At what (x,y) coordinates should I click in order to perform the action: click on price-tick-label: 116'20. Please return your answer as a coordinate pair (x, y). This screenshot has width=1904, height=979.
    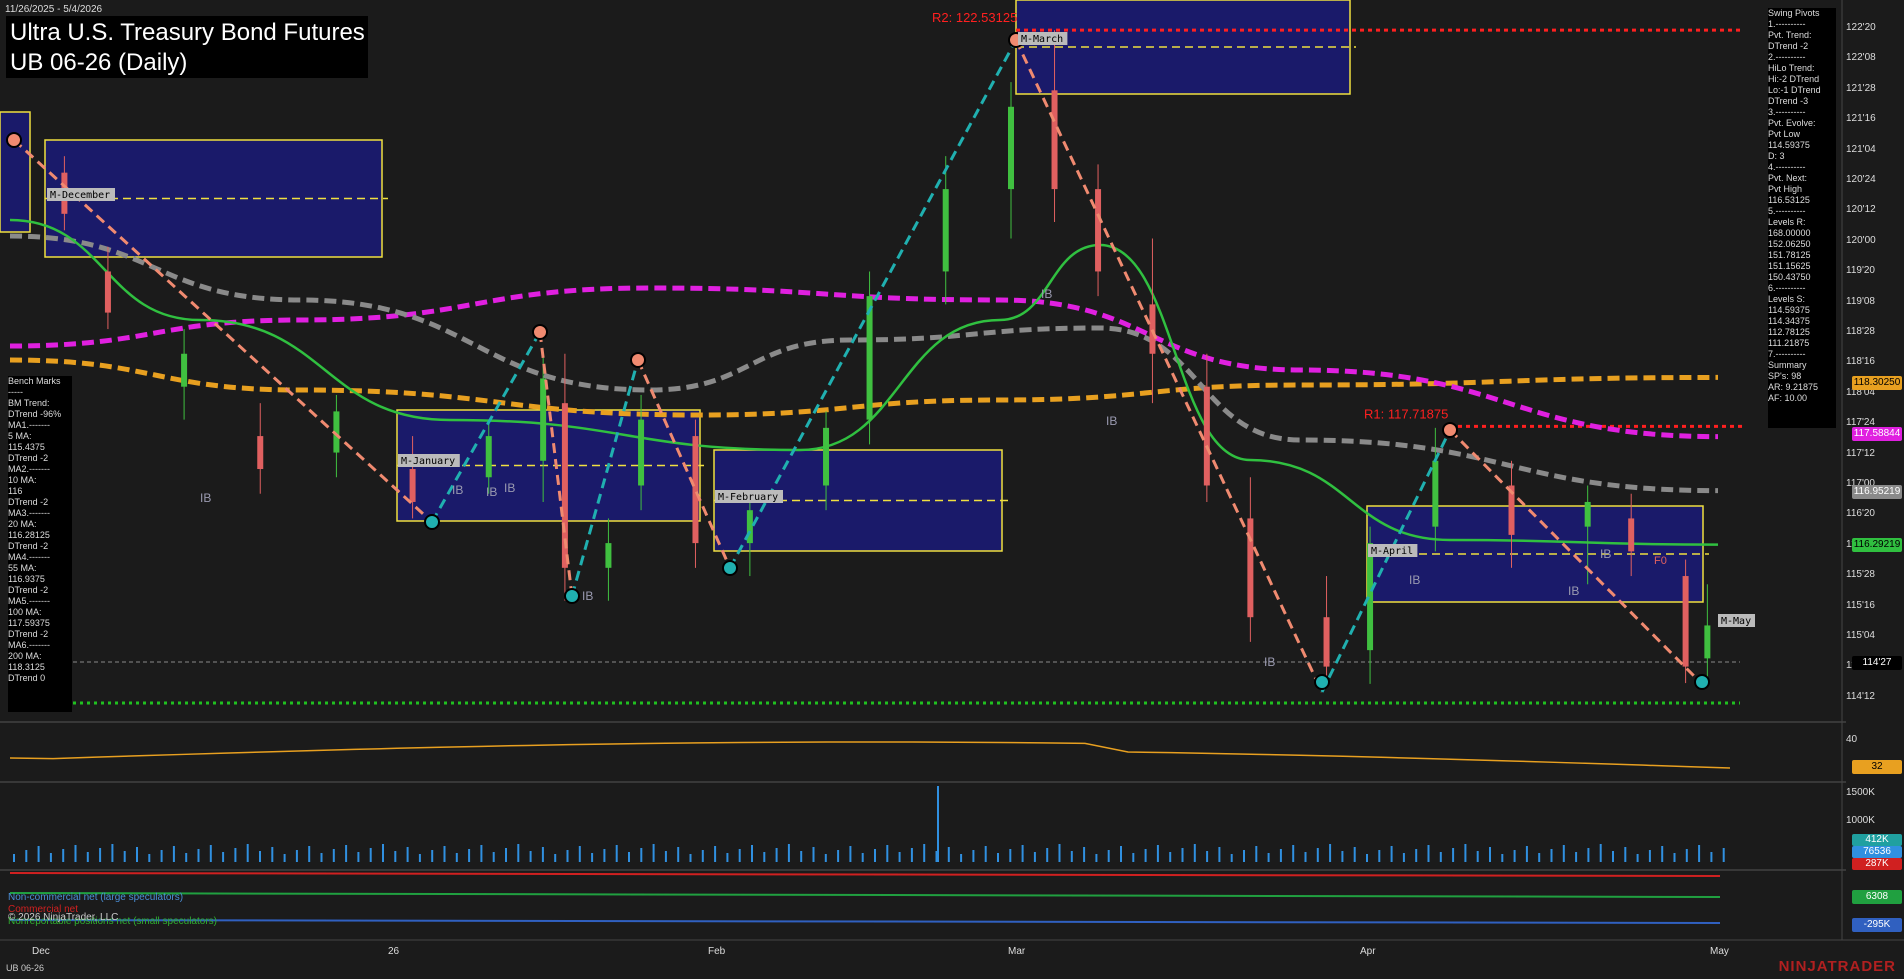
    Looking at the image, I should click on (1860, 514).